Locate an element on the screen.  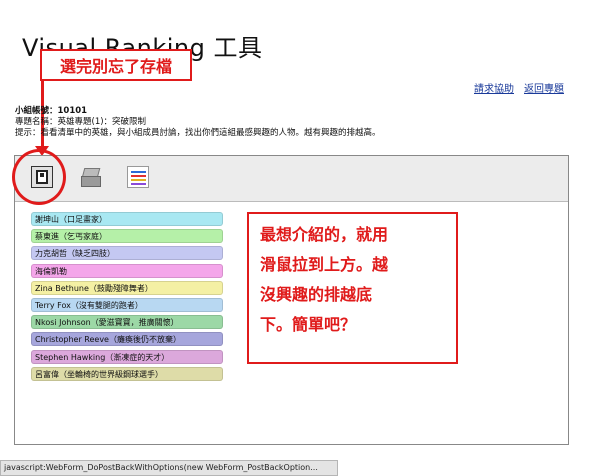
ranking-item: 力克胡哲（缺乏四肢） is located at coordinates (127, 253).